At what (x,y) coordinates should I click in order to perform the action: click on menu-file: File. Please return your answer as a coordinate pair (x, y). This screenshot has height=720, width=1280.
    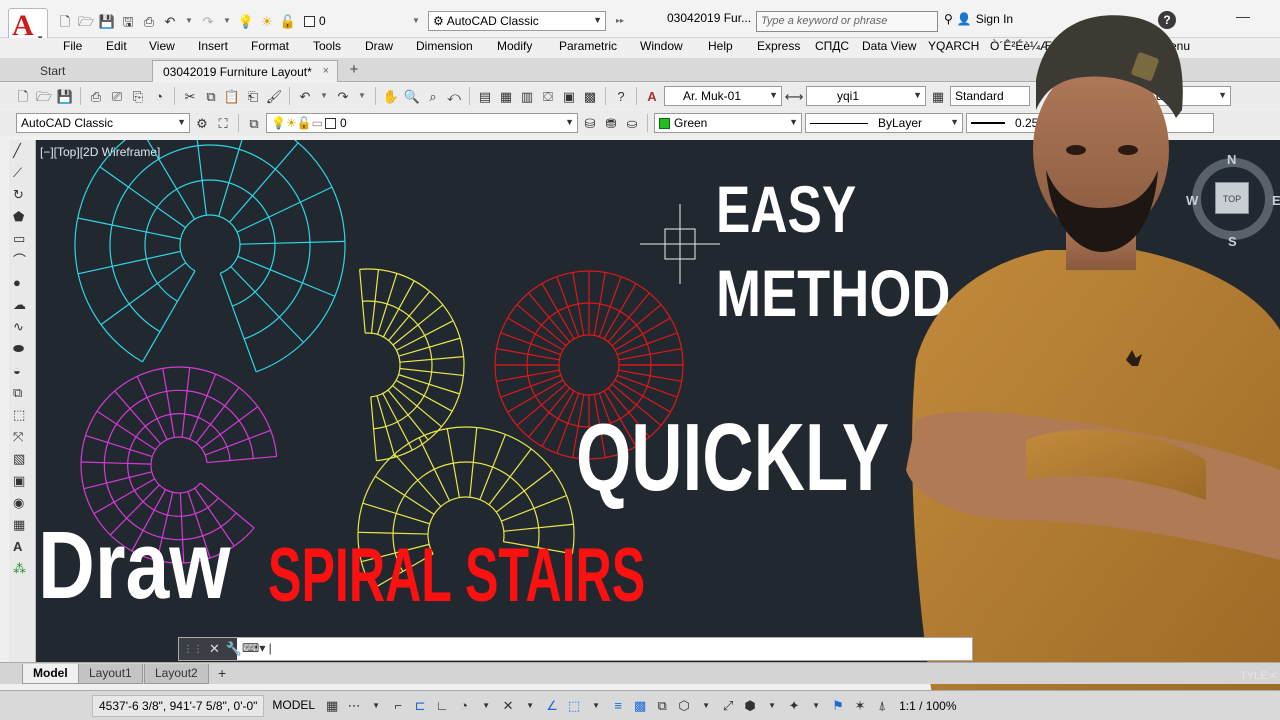
    Looking at the image, I should click on (72, 46).